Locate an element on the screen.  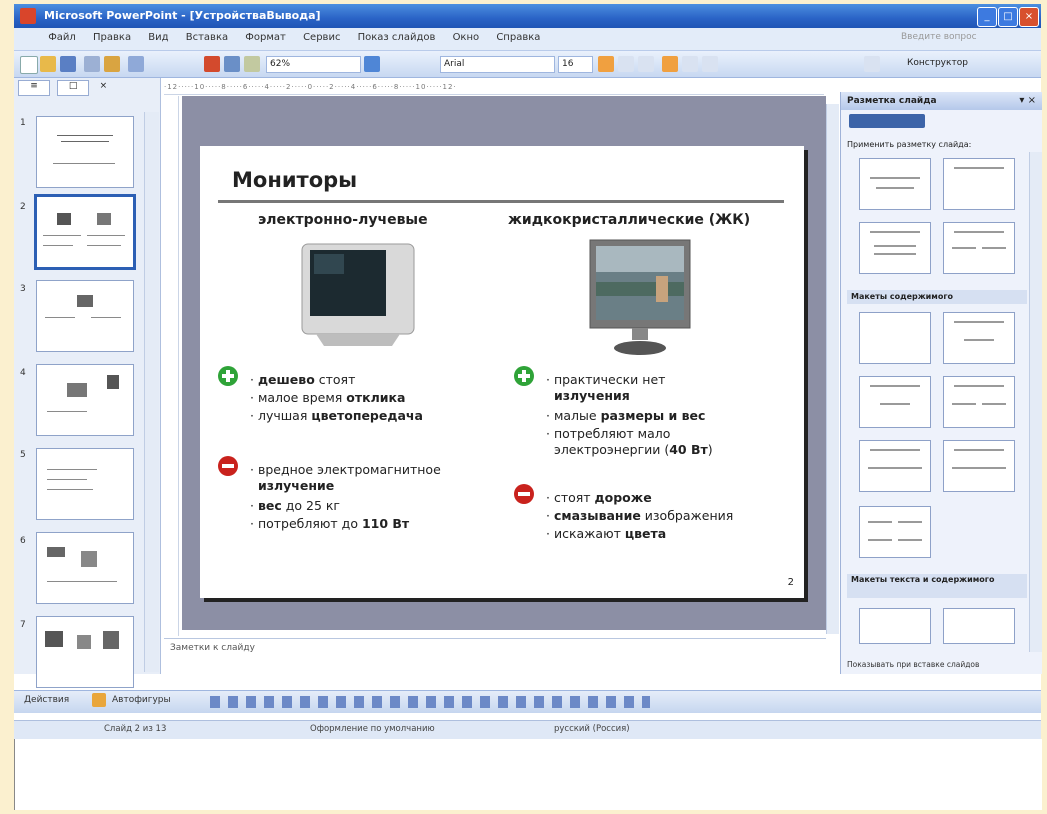
font-select: Arial is located at coordinates (497, 64).